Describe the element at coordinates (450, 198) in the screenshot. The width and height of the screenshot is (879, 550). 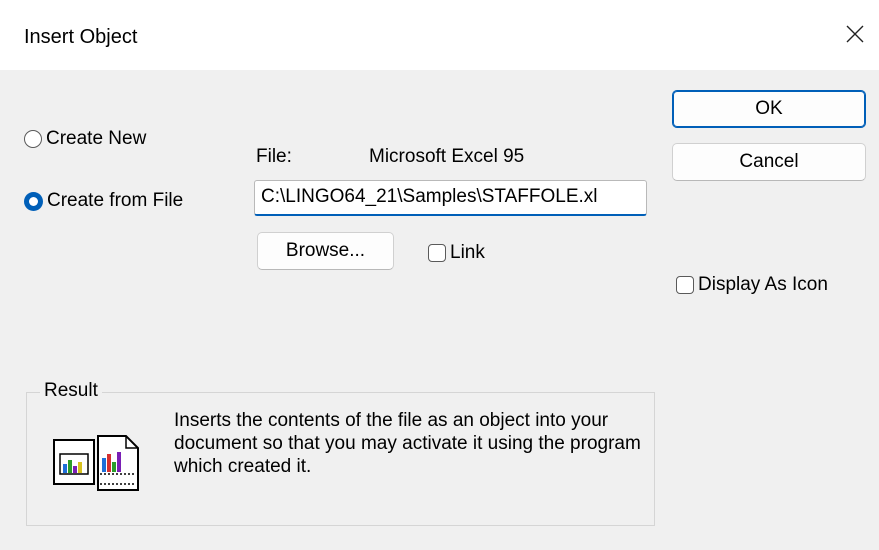
I see `file-path-input: C:\LINGO64_21\Samples\STAFFOLE.xl` at that location.